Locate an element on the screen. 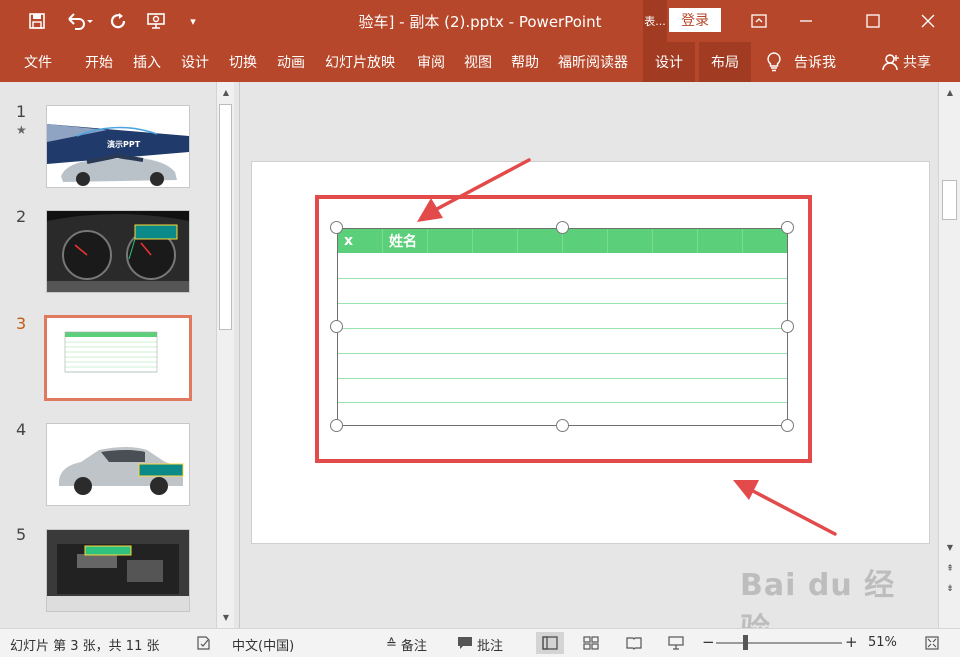 The height and width of the screenshot is (657, 960). status-bar: 幻灯片 第 3 张，共 11 张 中文(中国) ≙ 备注 批注 − + 51% is located at coordinates (480, 642).